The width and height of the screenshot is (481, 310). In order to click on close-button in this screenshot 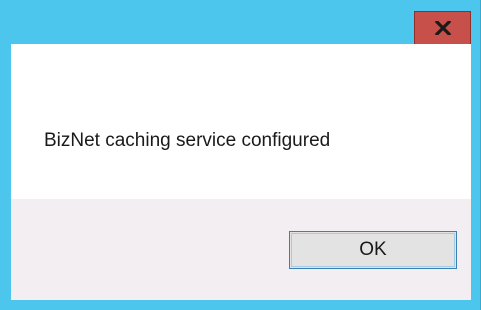, I will do `click(442, 27)`.